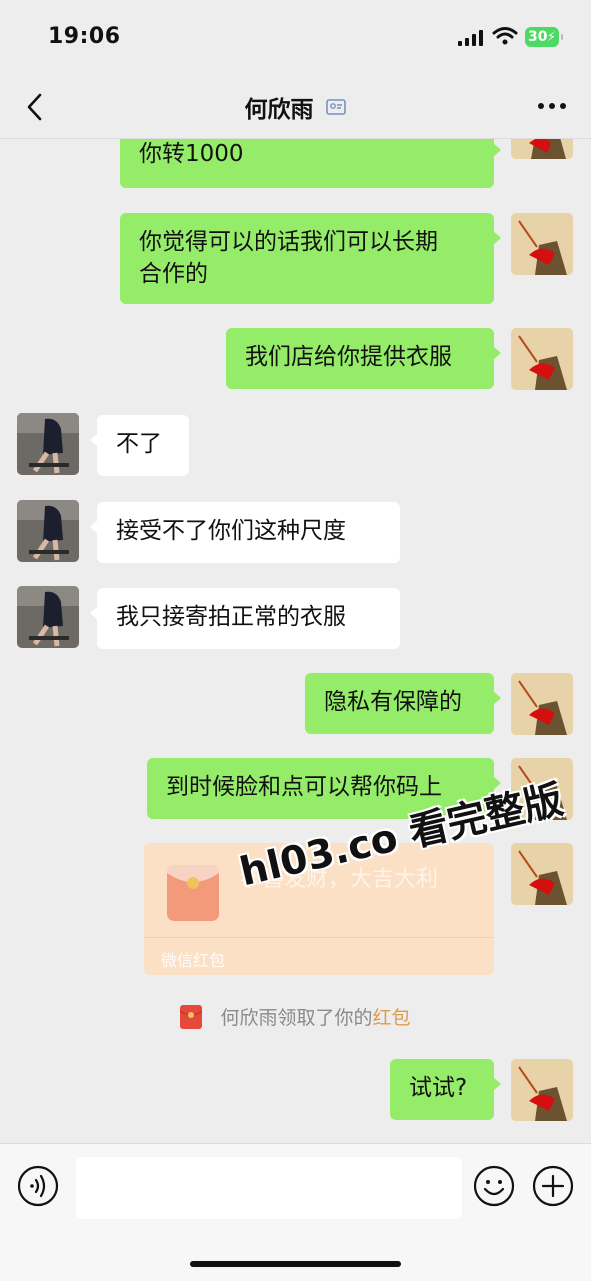 The image size is (591, 1281). I want to click on wifi-icon, so click(505, 36).